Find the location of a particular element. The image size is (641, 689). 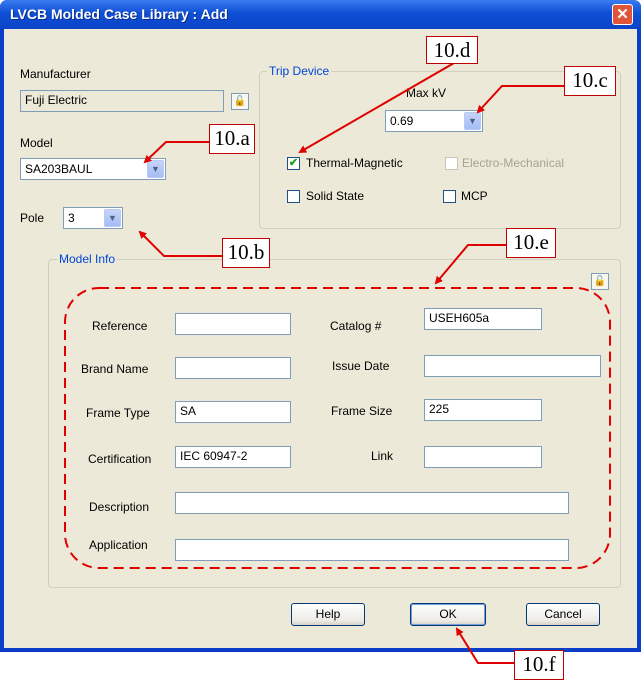

annotation-10e: 10.e is located at coordinates (531, 243).